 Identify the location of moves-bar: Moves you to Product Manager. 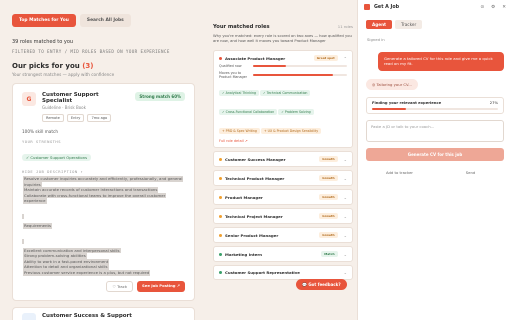
(283, 75).